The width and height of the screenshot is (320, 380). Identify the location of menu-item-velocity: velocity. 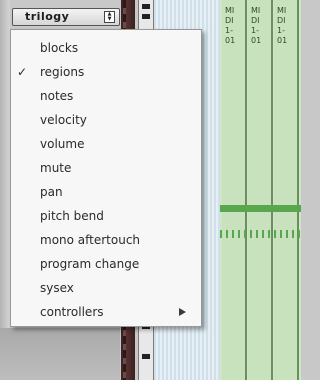
(106, 120).